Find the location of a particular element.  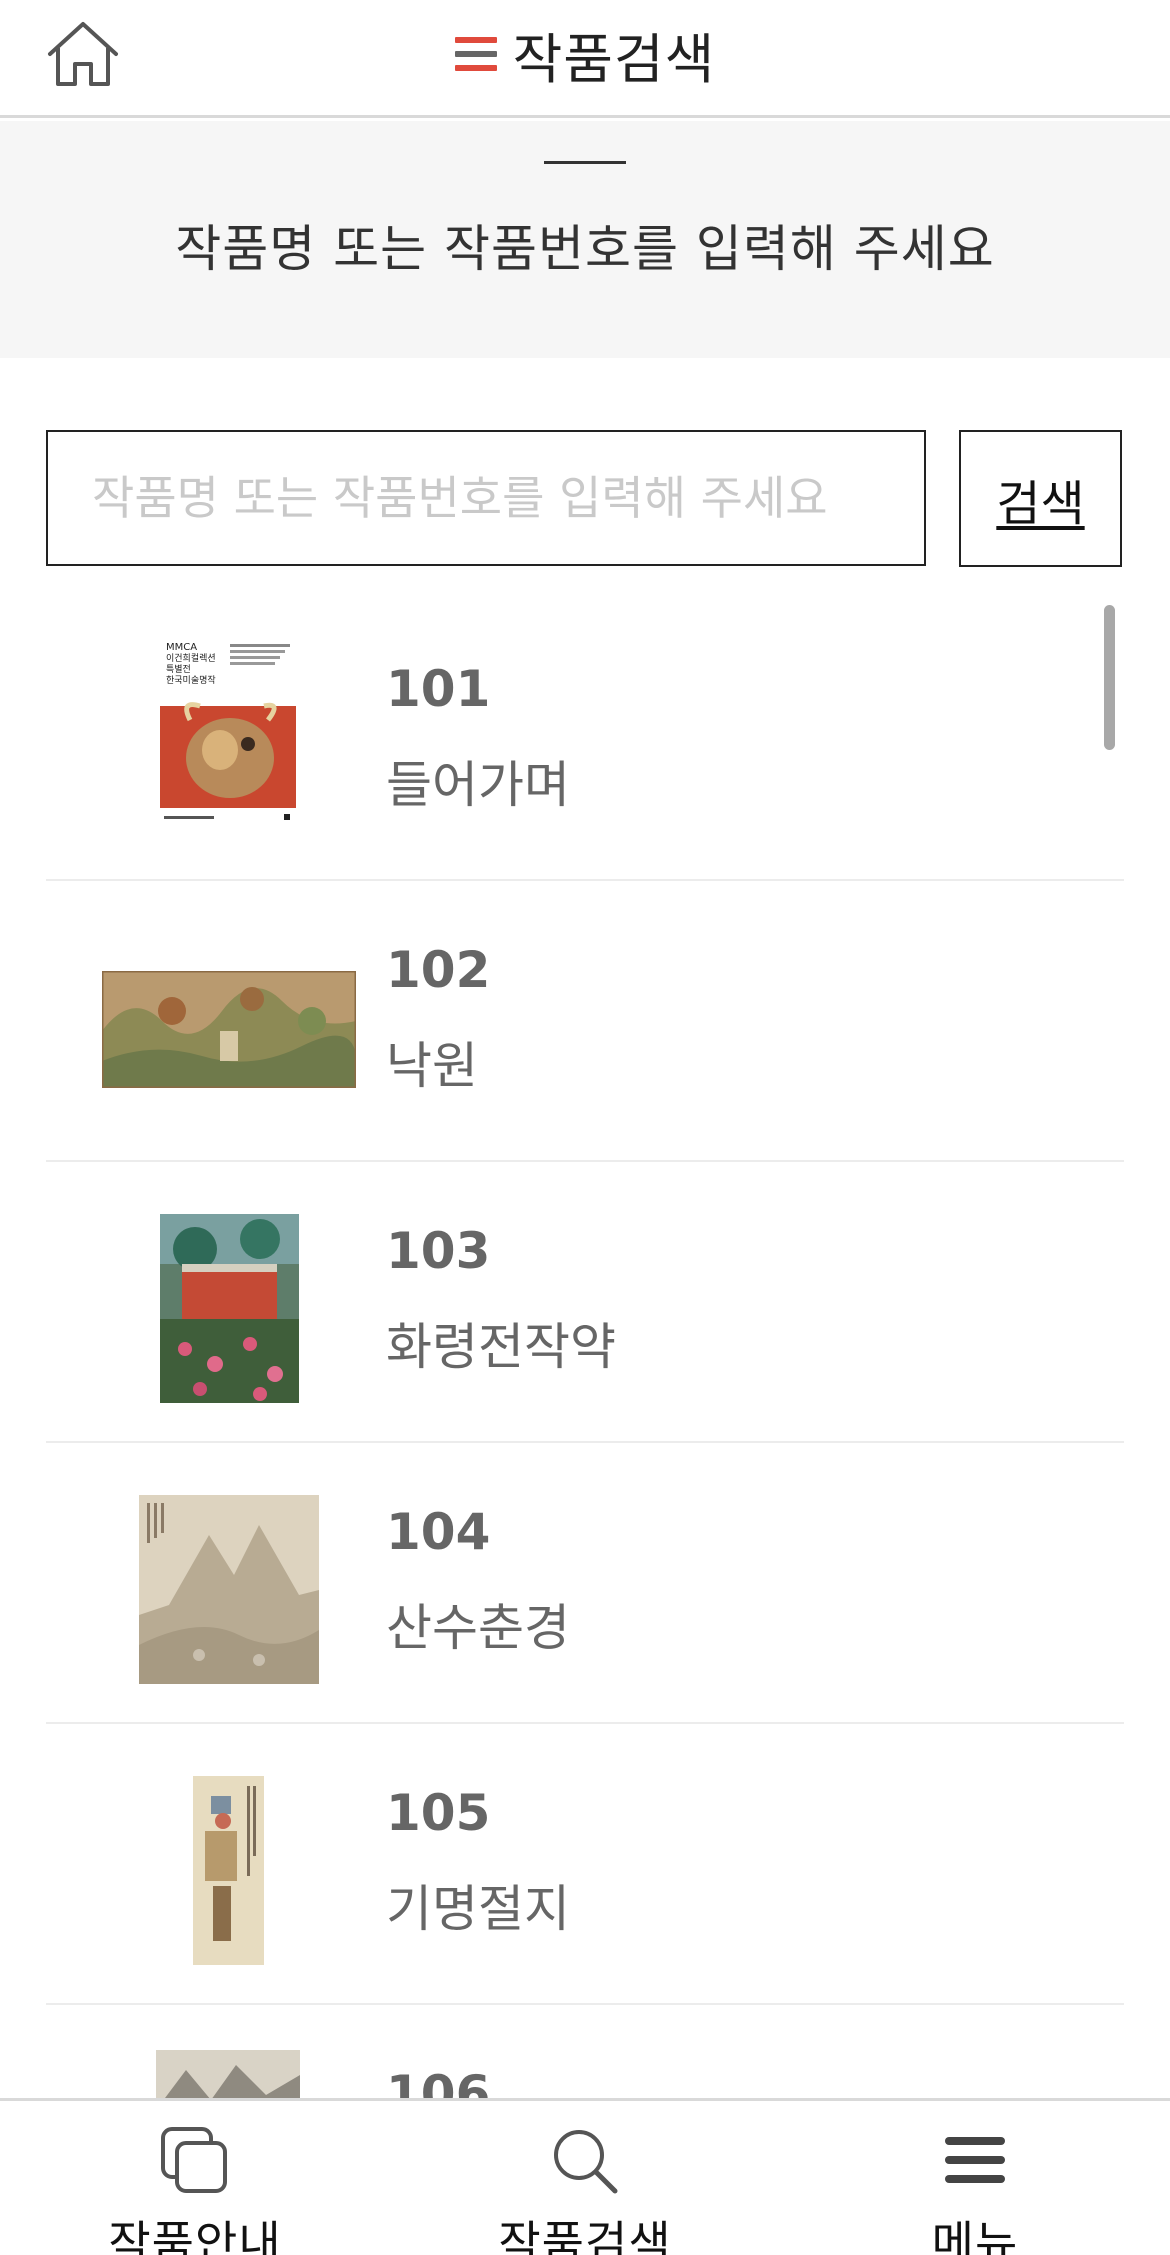

nav-label: 작품검색 is located at coordinates (585, 2235).